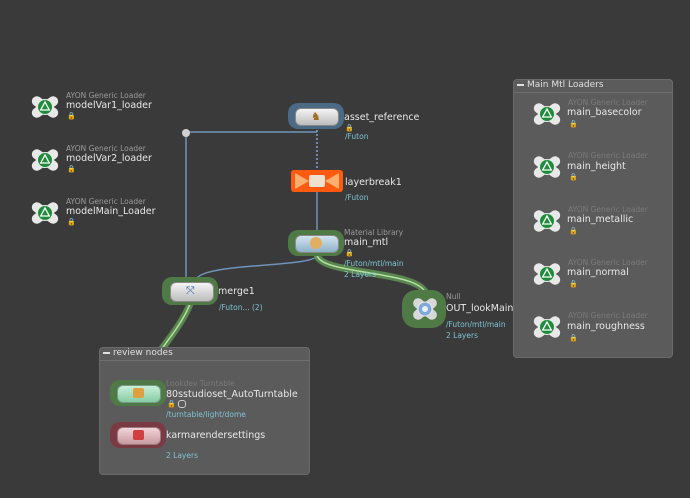 This screenshot has width=690, height=498. What do you see at coordinates (186, 133) in the screenshot?
I see `wire-dot` at bounding box center [186, 133].